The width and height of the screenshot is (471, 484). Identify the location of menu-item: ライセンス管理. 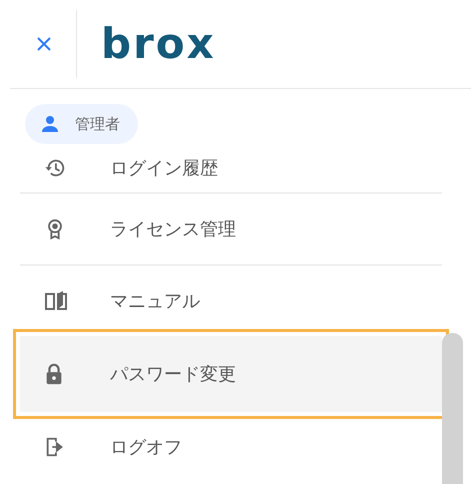
(231, 230).